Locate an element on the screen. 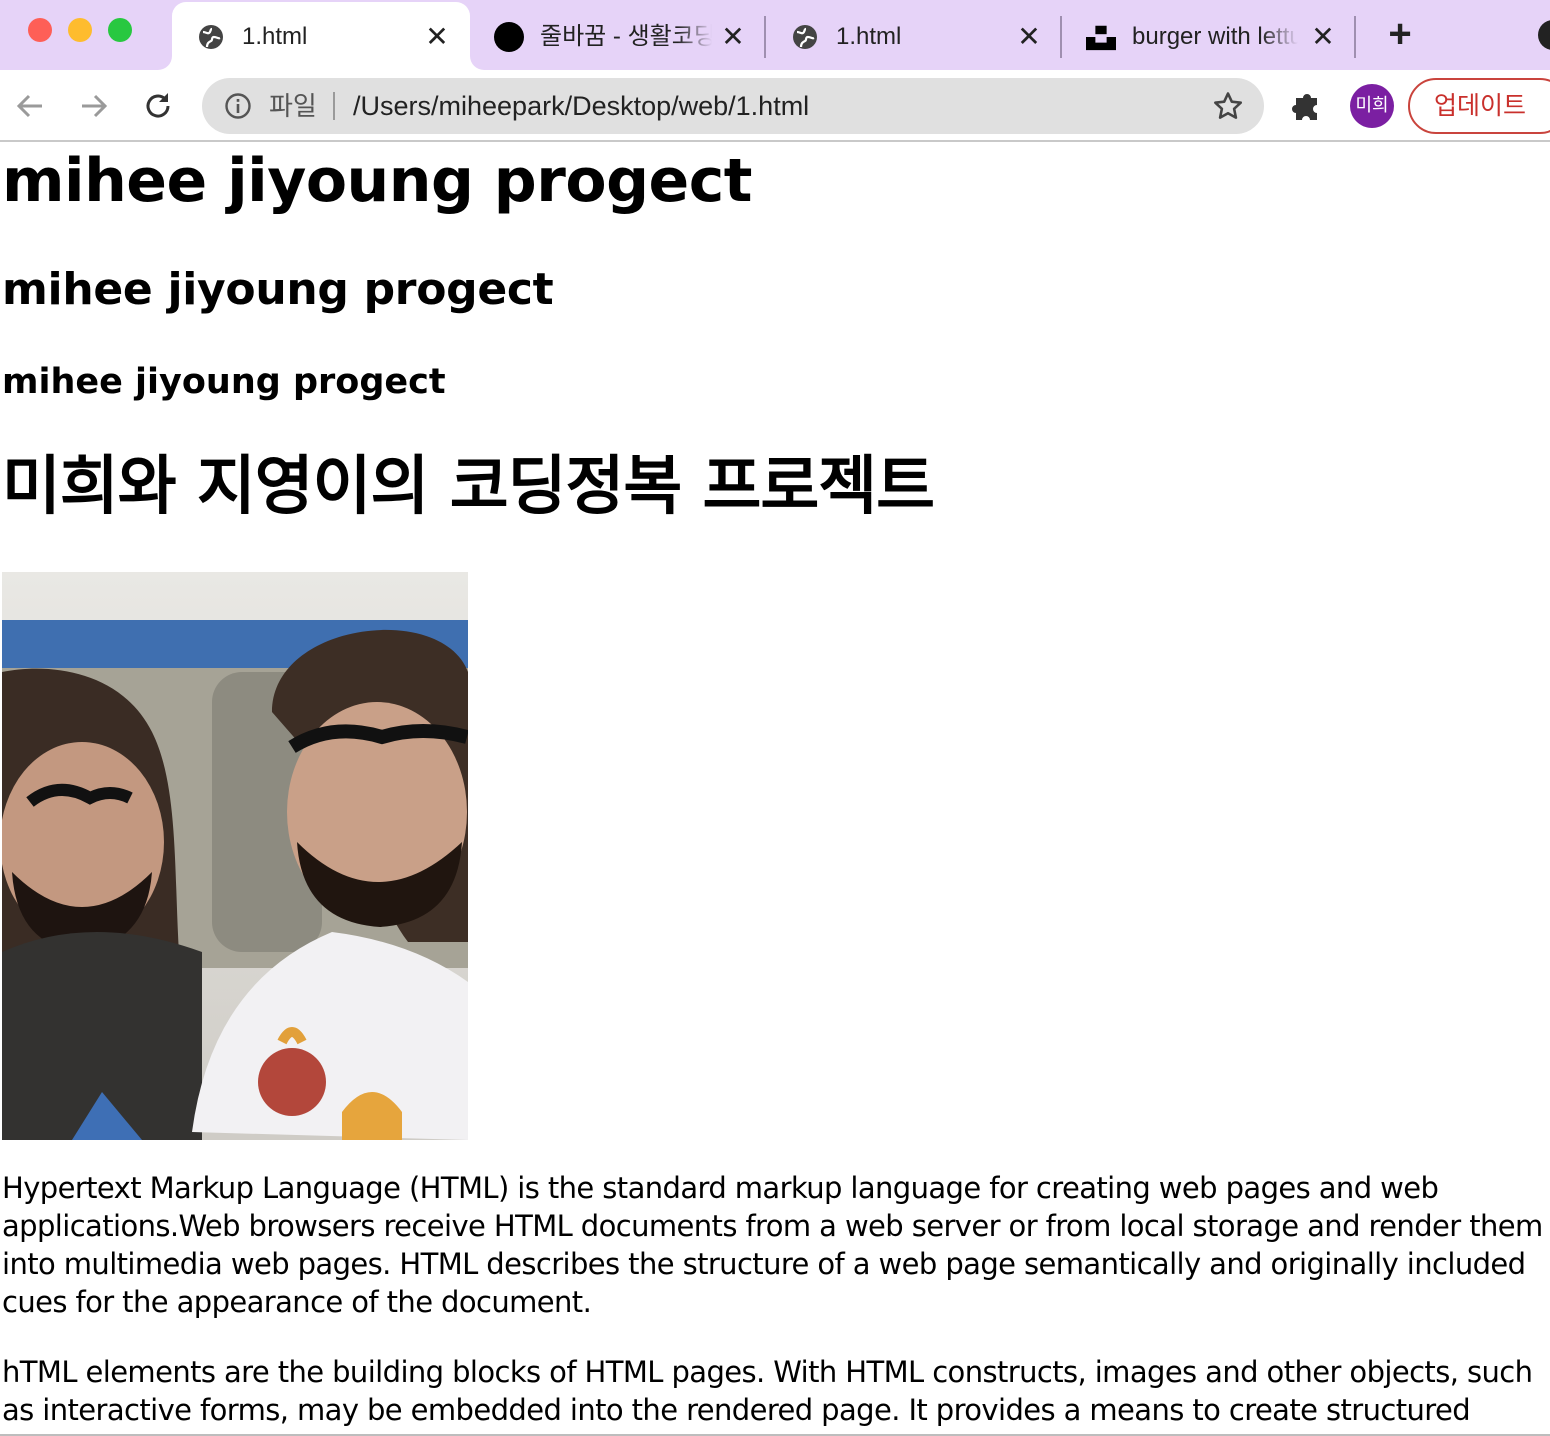  tab-burger-with-lettuce: burger with lettuce ✕ is located at coordinates (1207, 36).